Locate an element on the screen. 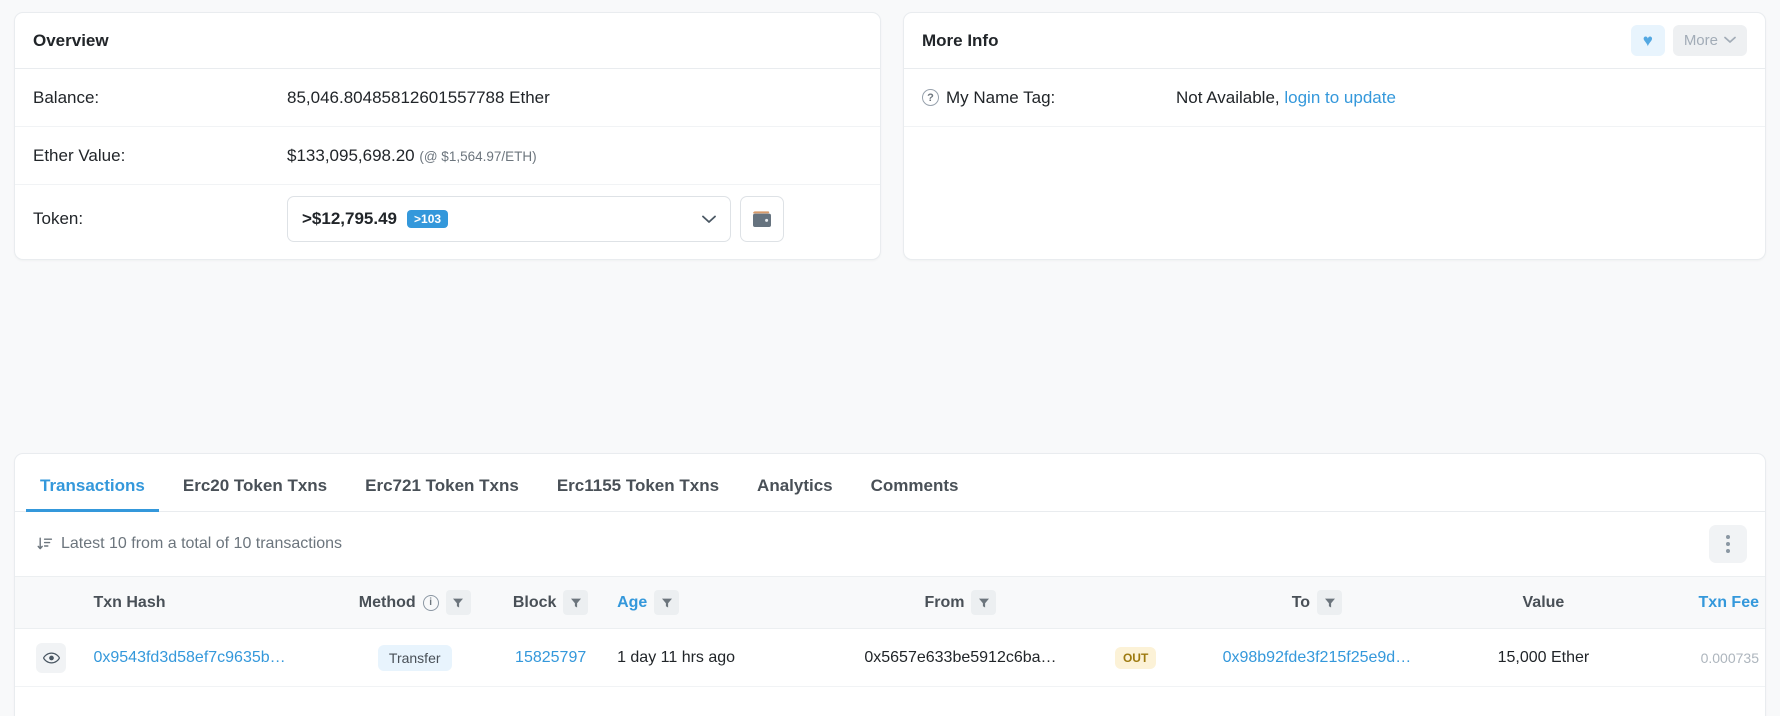 The image size is (1780, 716). method-filter-button is located at coordinates (458, 602).